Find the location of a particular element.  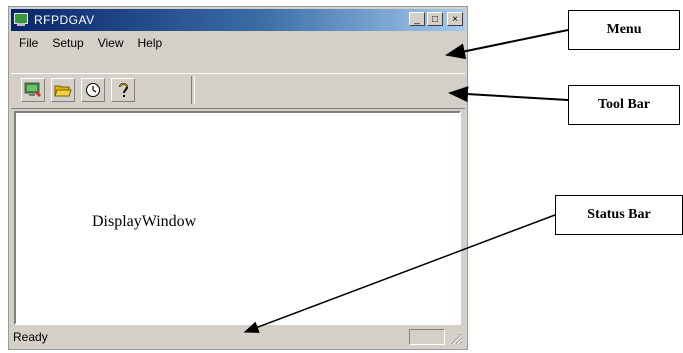

menu-arrow is located at coordinates (507, 44).